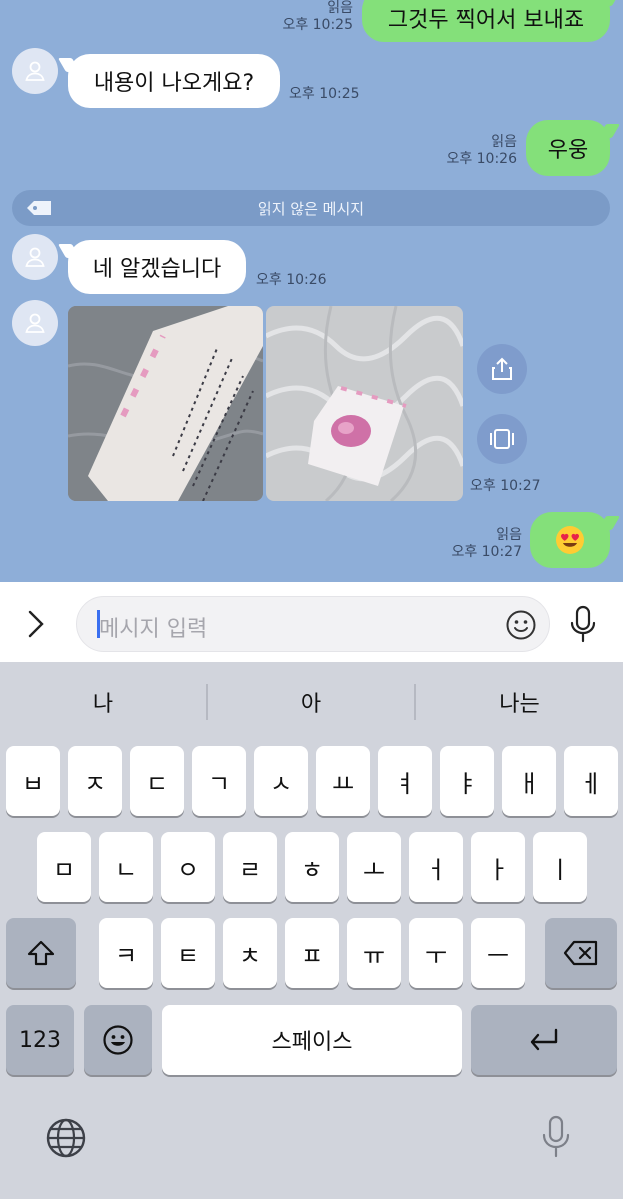 The image size is (623, 1199). I want to click on message-text: 내용이 나오게요?, so click(174, 83).